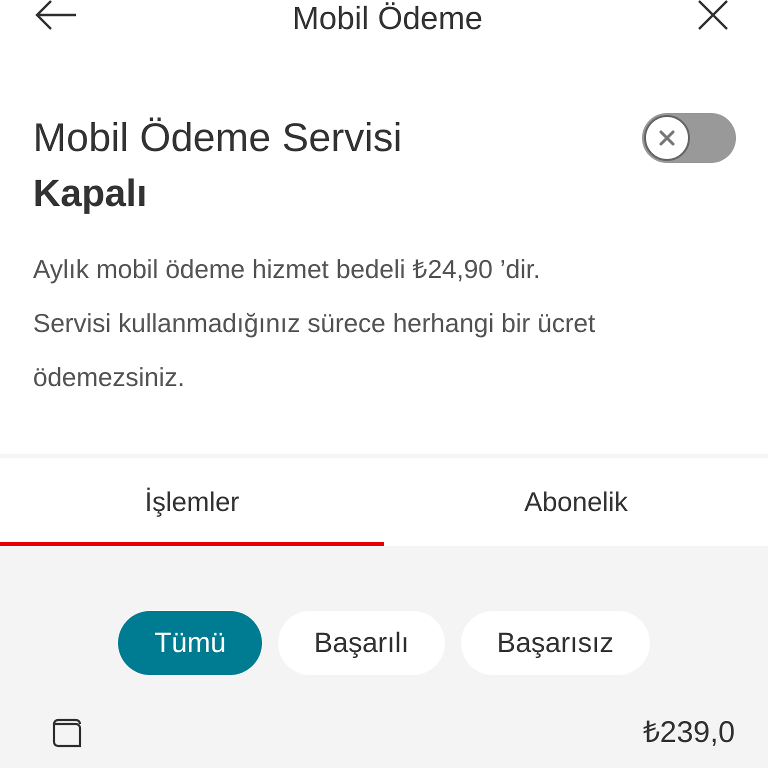  Describe the element at coordinates (287, 269) in the screenshot. I see `description-text: Aylık mobil ödeme hizmet bedeli ₺24,90 ’dir.` at that location.